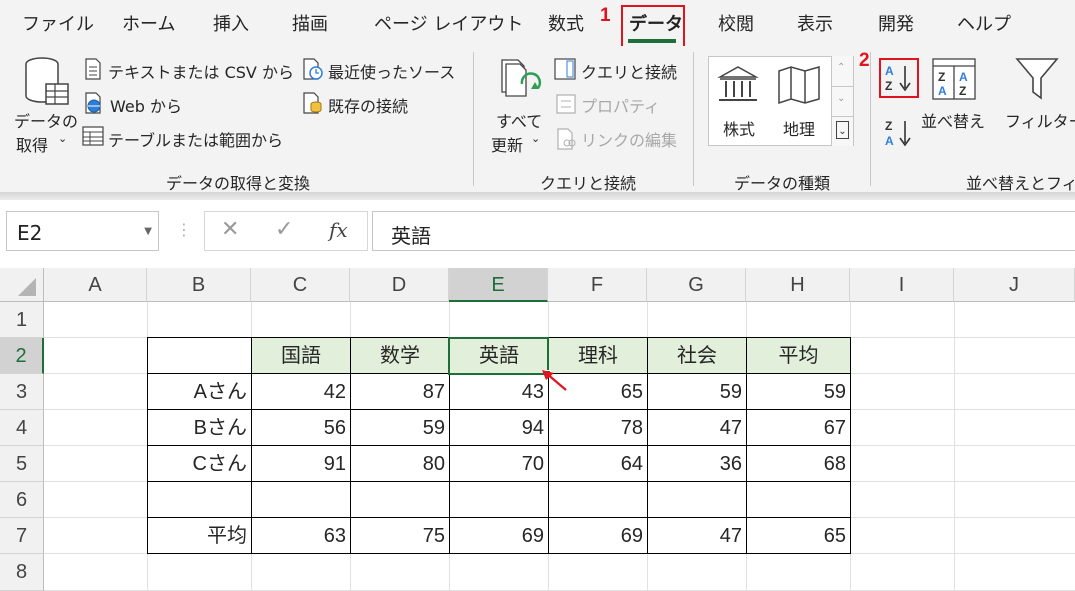  Describe the element at coordinates (301, 392) in the screenshot. I see `value-cell: 42` at that location.